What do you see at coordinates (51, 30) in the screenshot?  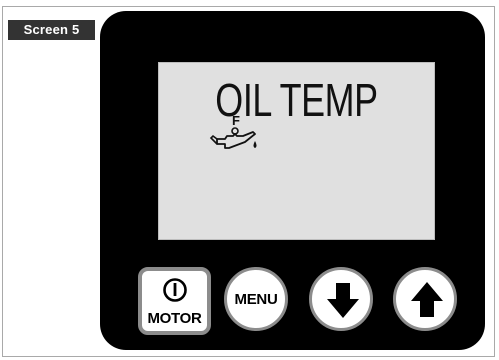 I see `screen-label: Screen 5` at bounding box center [51, 30].